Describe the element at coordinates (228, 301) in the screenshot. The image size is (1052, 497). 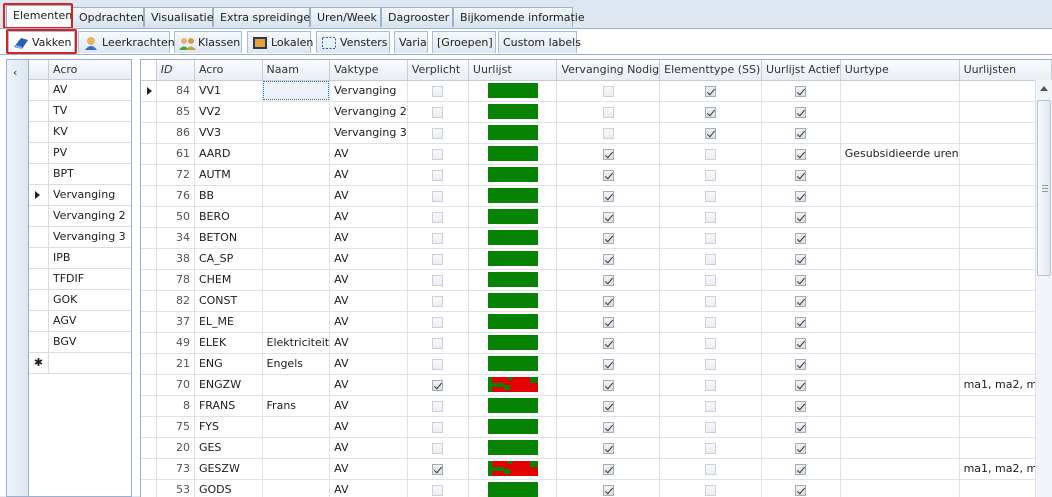
I see `acro-cell: CONST` at that location.